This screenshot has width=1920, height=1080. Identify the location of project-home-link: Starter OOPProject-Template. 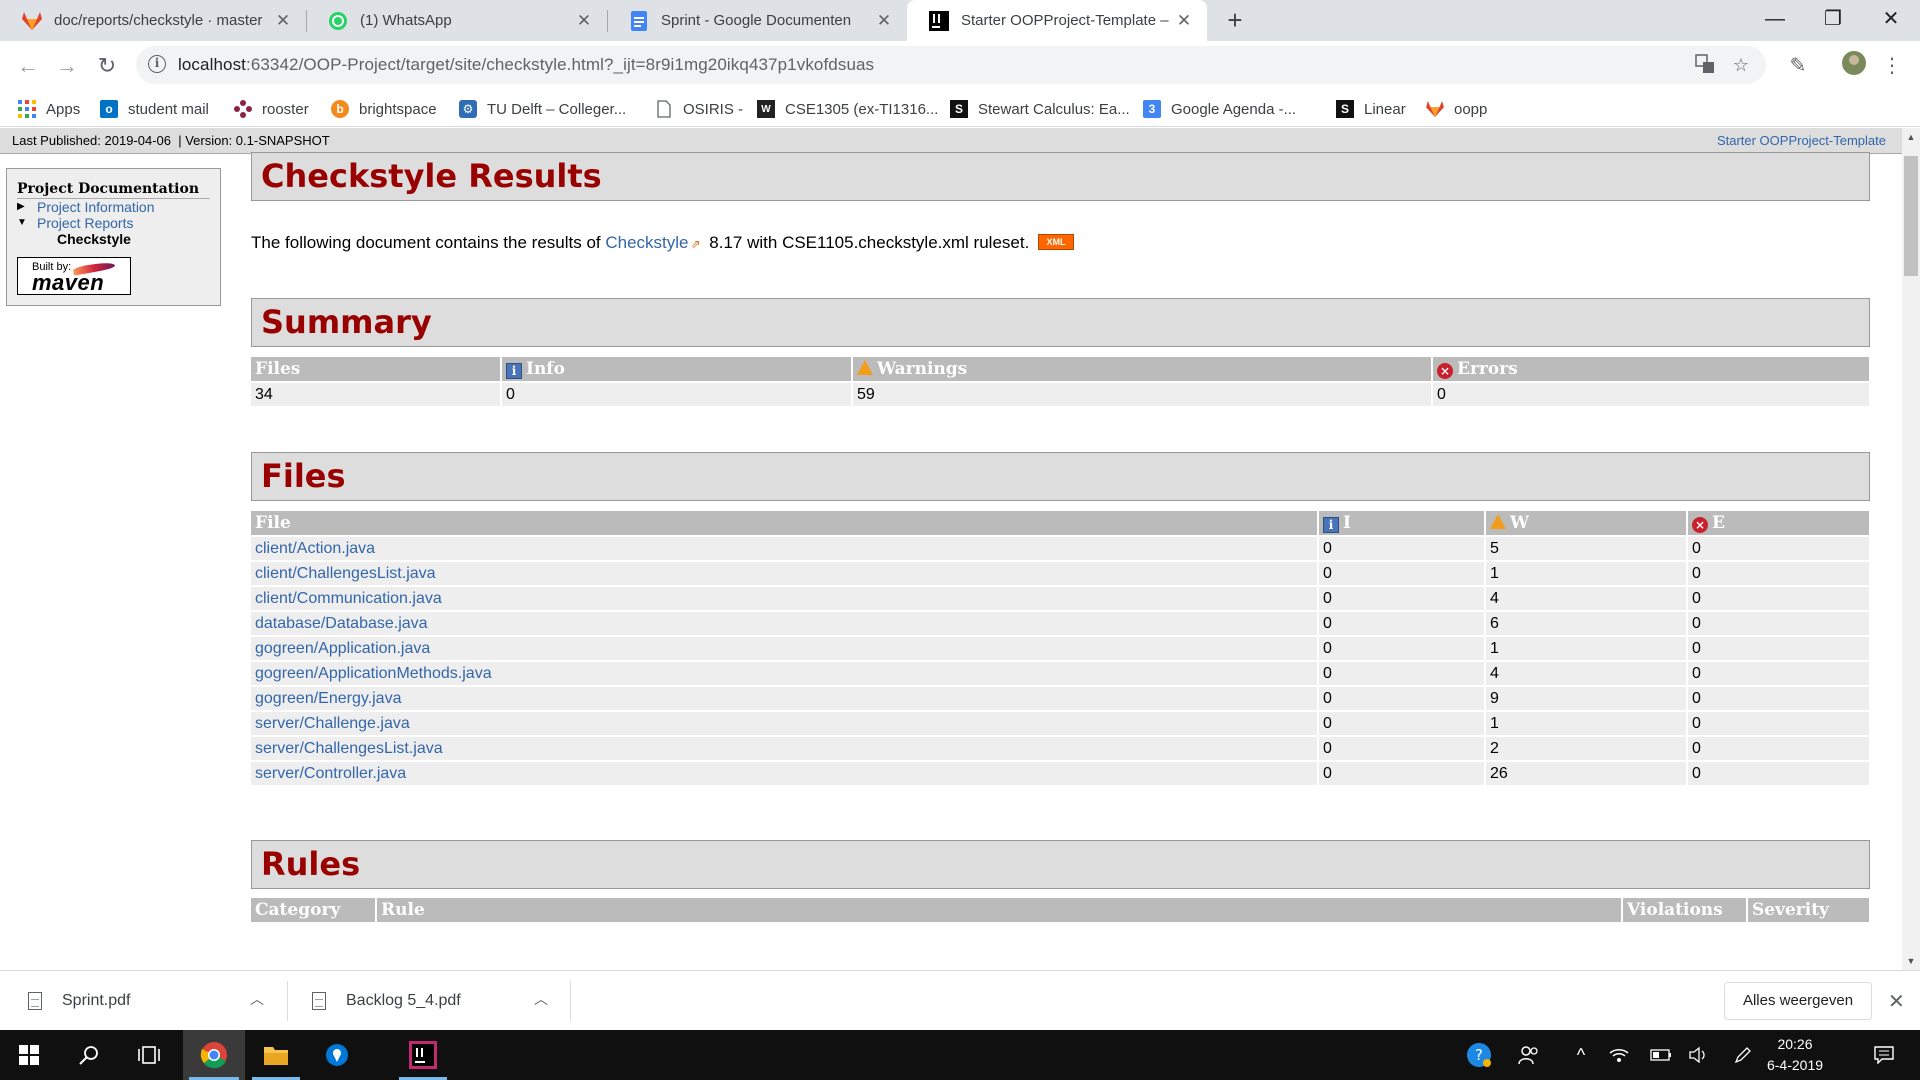
(1801, 141).